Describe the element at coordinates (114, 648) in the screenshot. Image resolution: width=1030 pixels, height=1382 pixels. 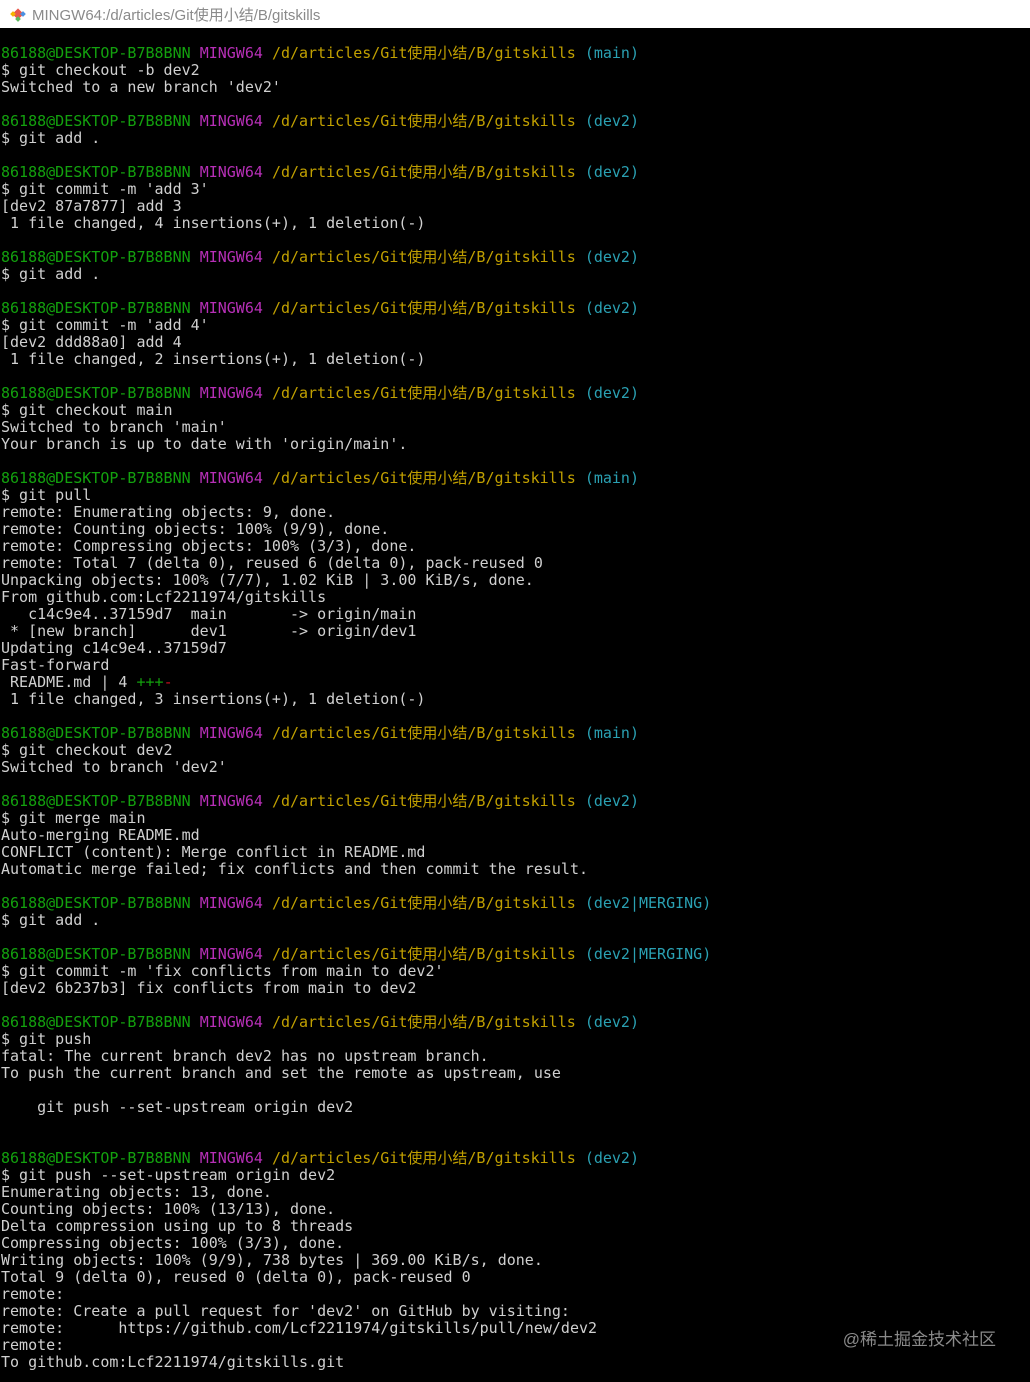
I see `line-text: Updating c14c9e4..37159d7` at that location.